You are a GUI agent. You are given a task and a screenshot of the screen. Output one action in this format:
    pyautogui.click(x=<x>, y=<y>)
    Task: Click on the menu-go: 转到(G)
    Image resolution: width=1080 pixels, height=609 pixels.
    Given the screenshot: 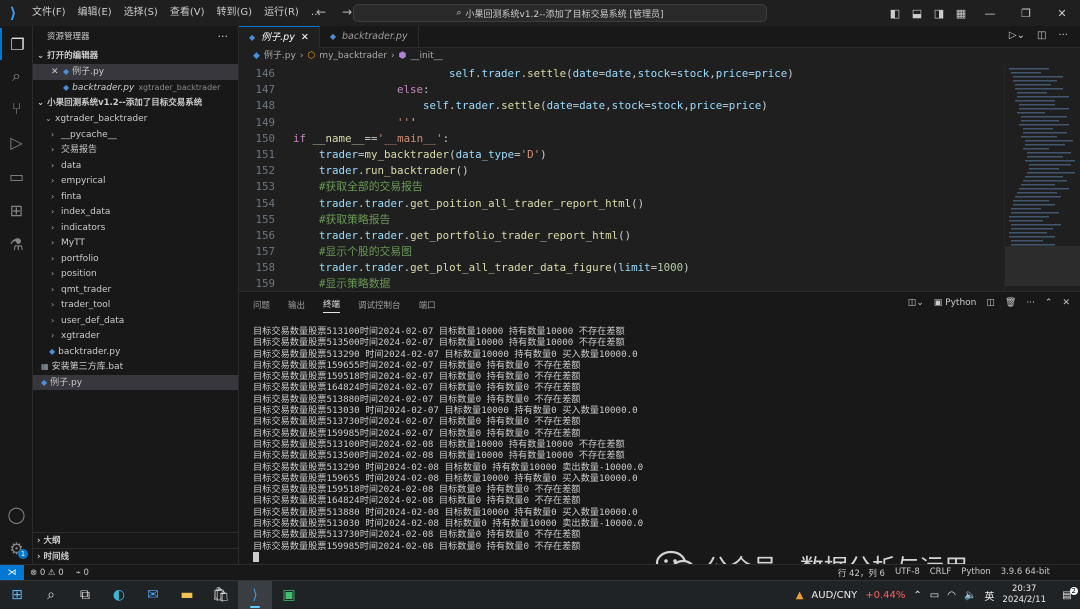 What is the action you would take?
    pyautogui.click(x=235, y=13)
    